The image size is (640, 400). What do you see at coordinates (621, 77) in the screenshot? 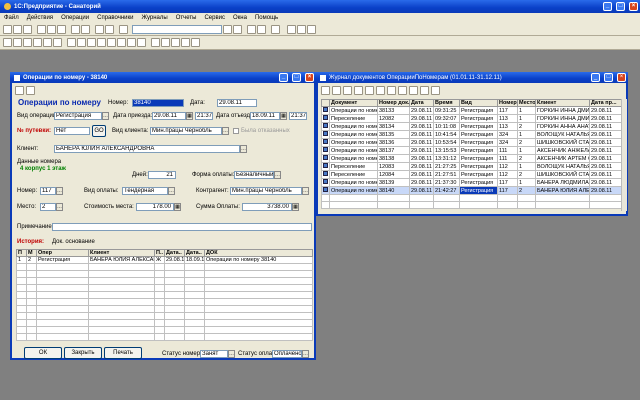
I see `journal-close-icon: ×` at bounding box center [621, 77].